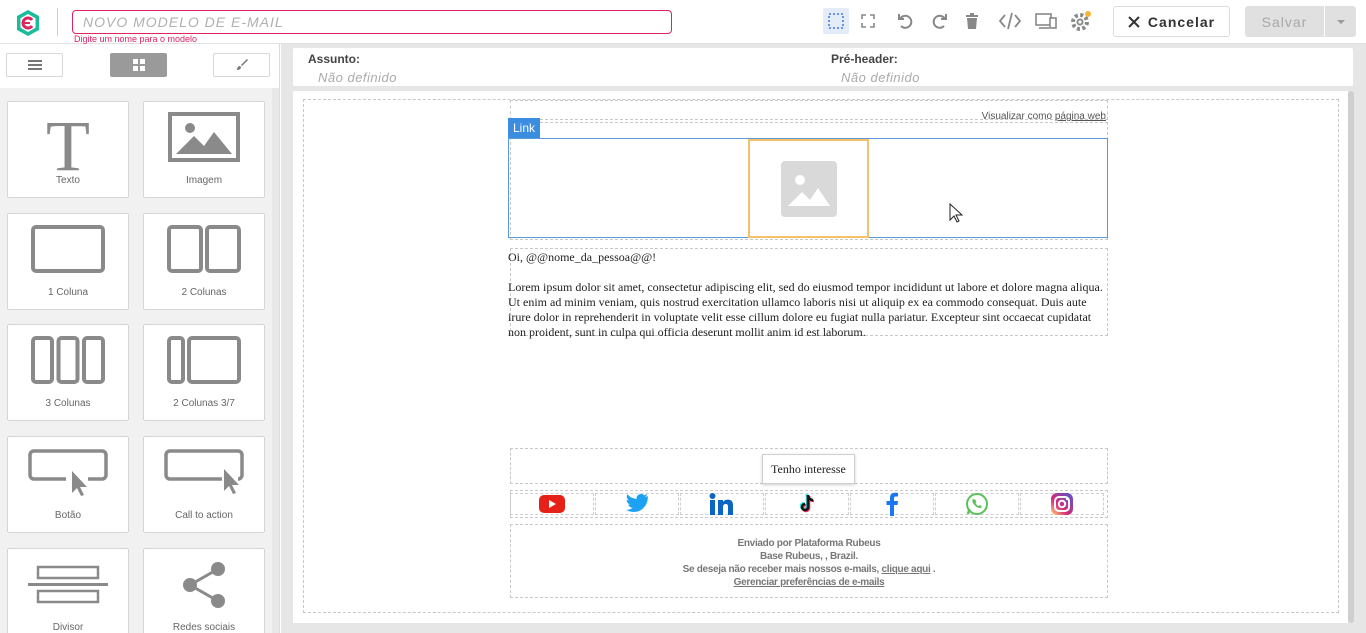 This screenshot has width=1366, height=633. Describe the element at coordinates (372, 22) in the screenshot. I see `template-name-input` at that location.